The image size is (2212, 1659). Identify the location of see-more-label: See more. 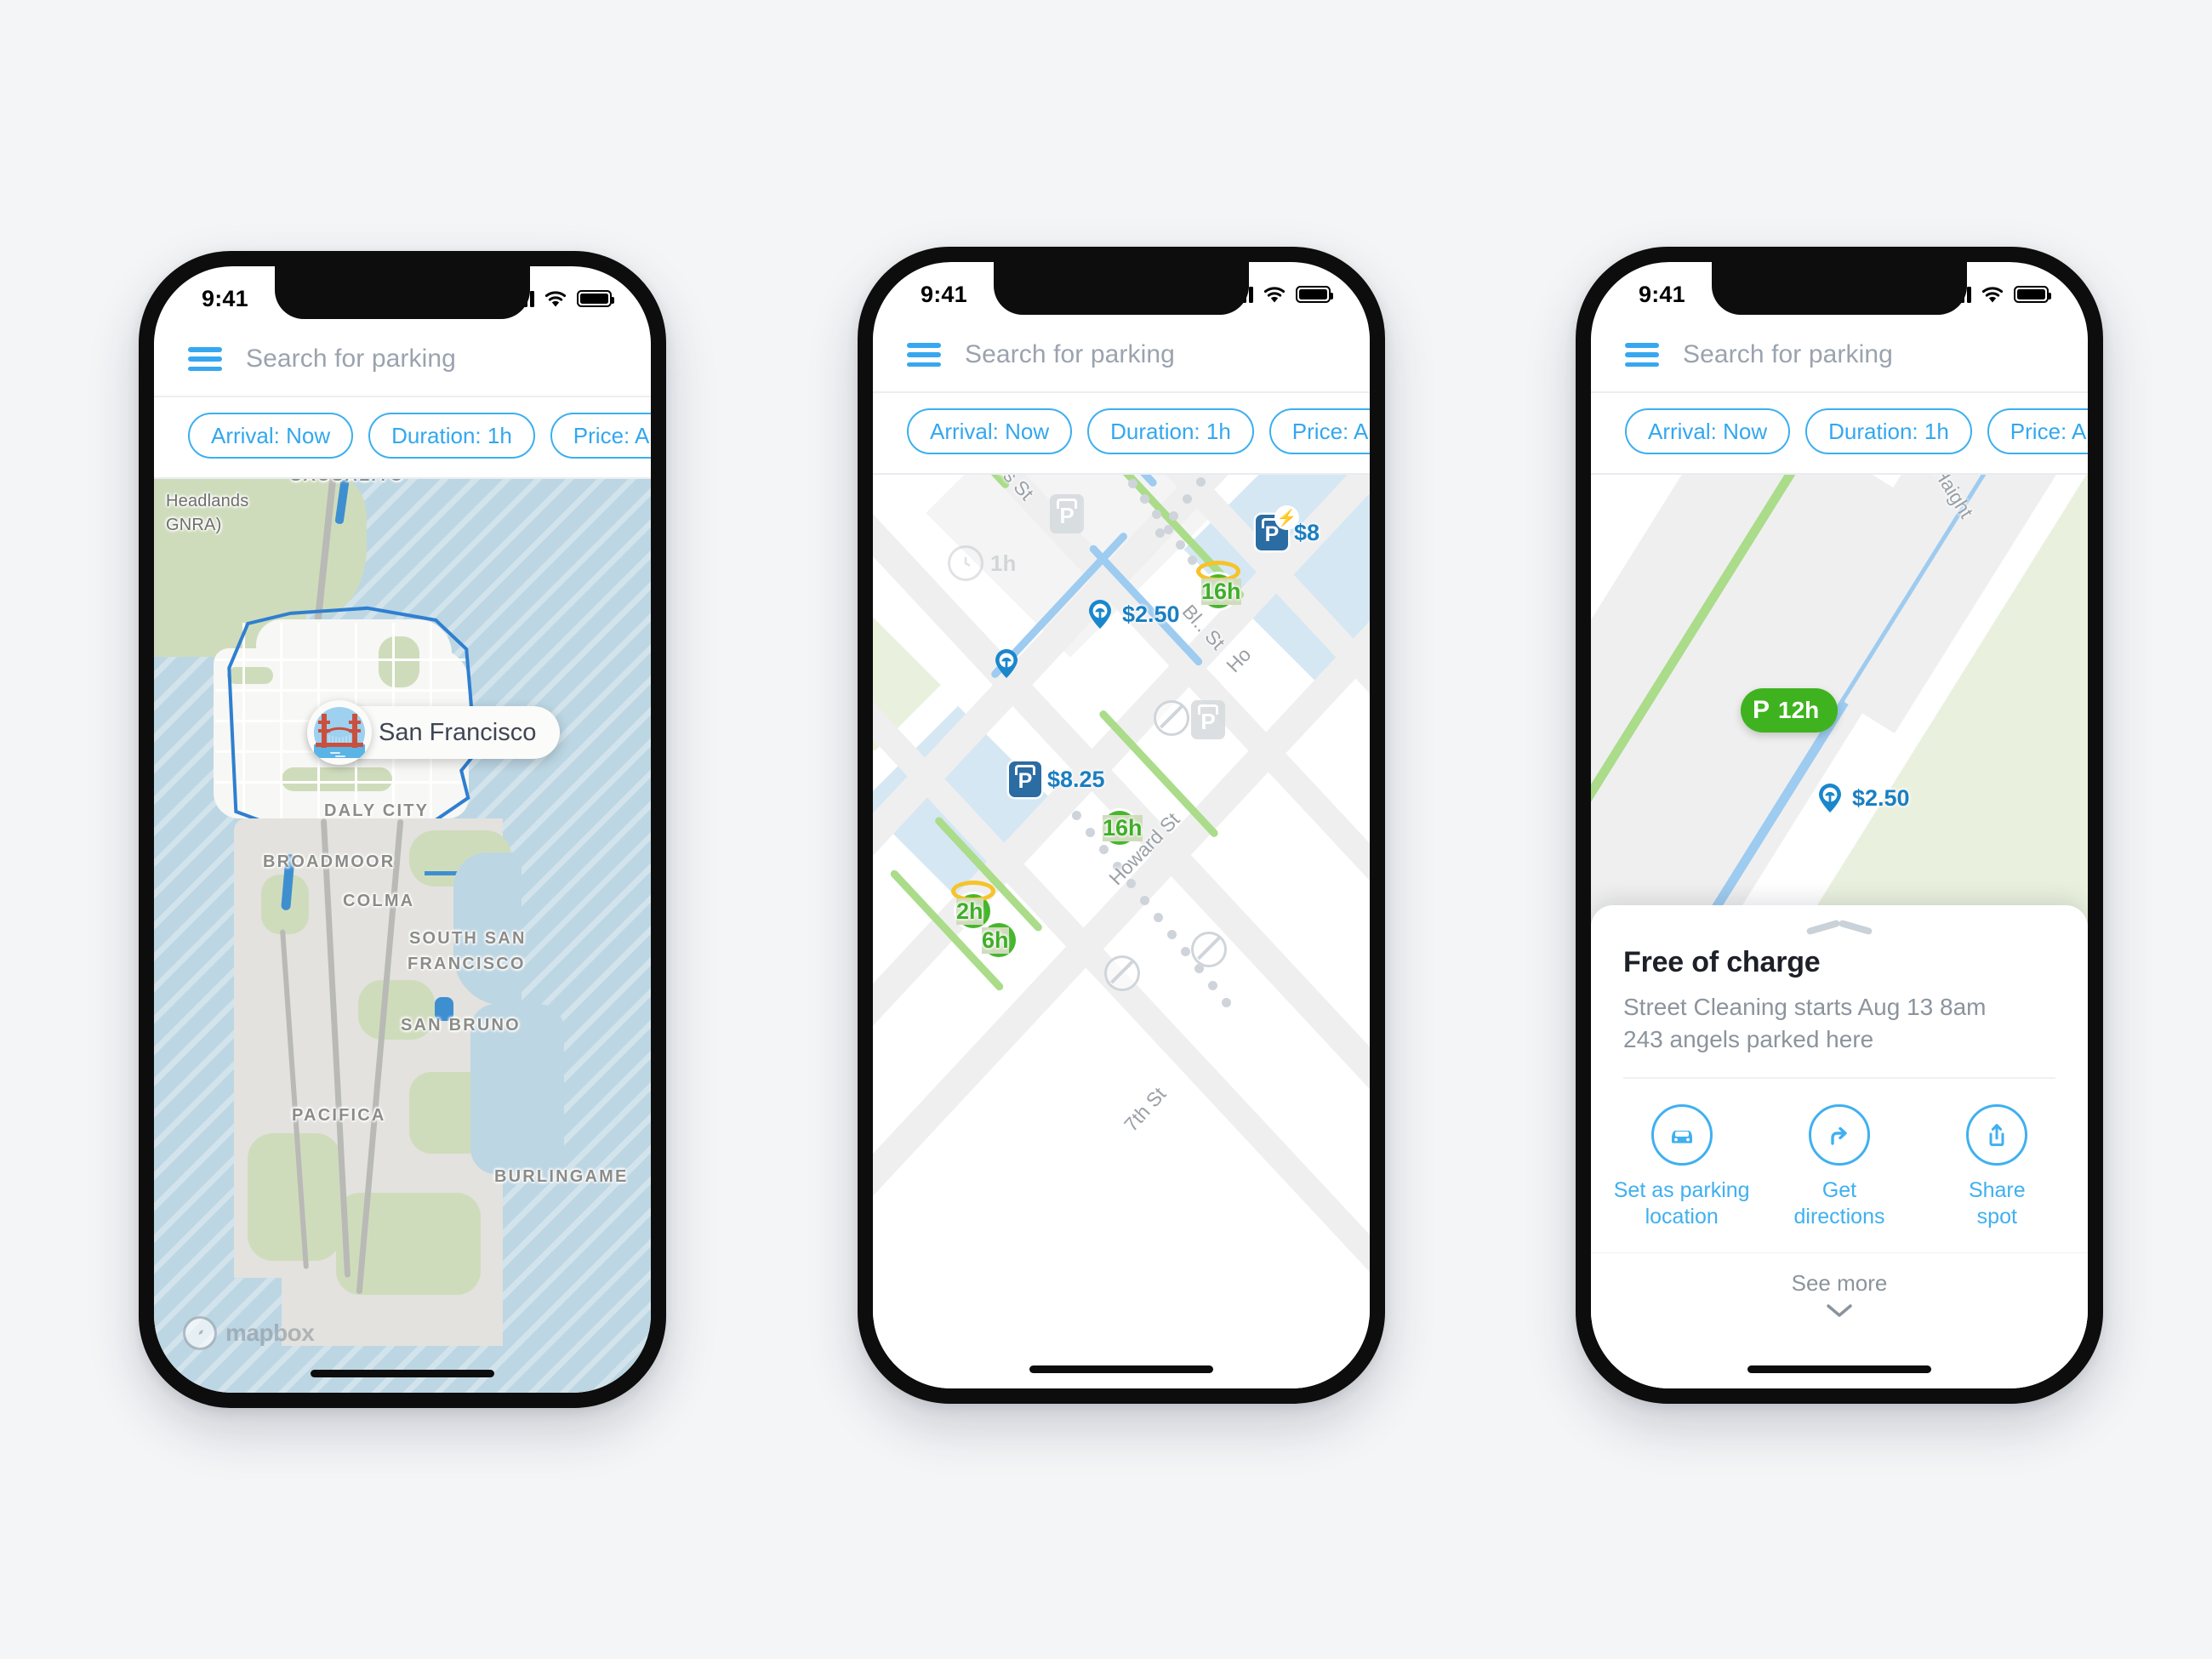
(1839, 1283).